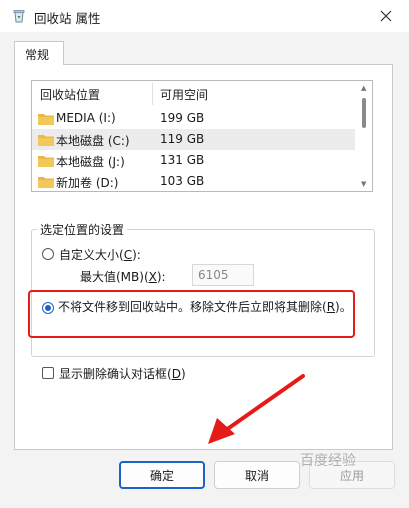 This screenshot has width=409, height=508. What do you see at coordinates (182, 118) in the screenshot?
I see `drive-space: 199 GB` at bounding box center [182, 118].